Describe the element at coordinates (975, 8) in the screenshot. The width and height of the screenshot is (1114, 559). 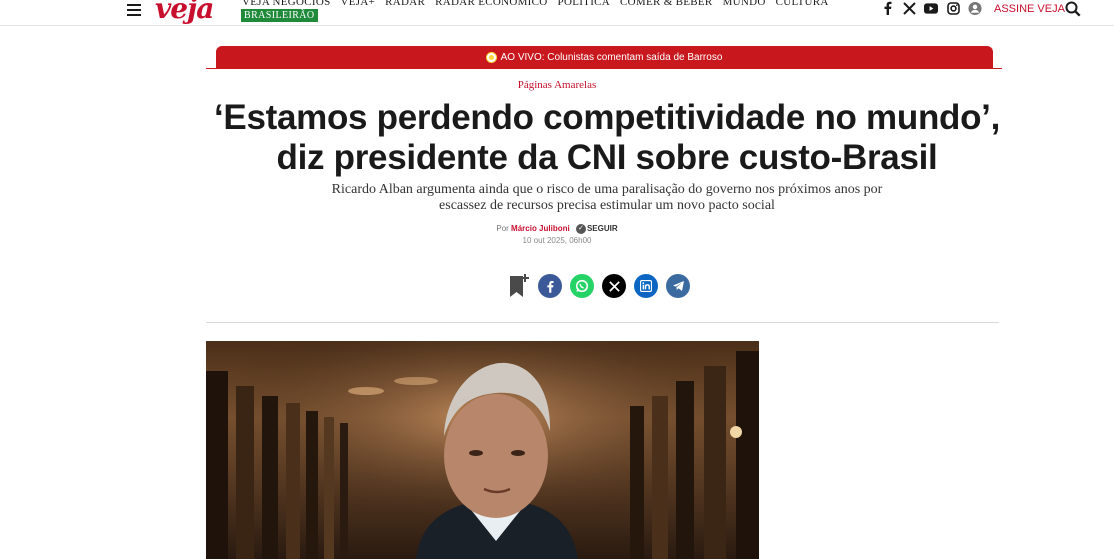
I see `user-icon` at that location.